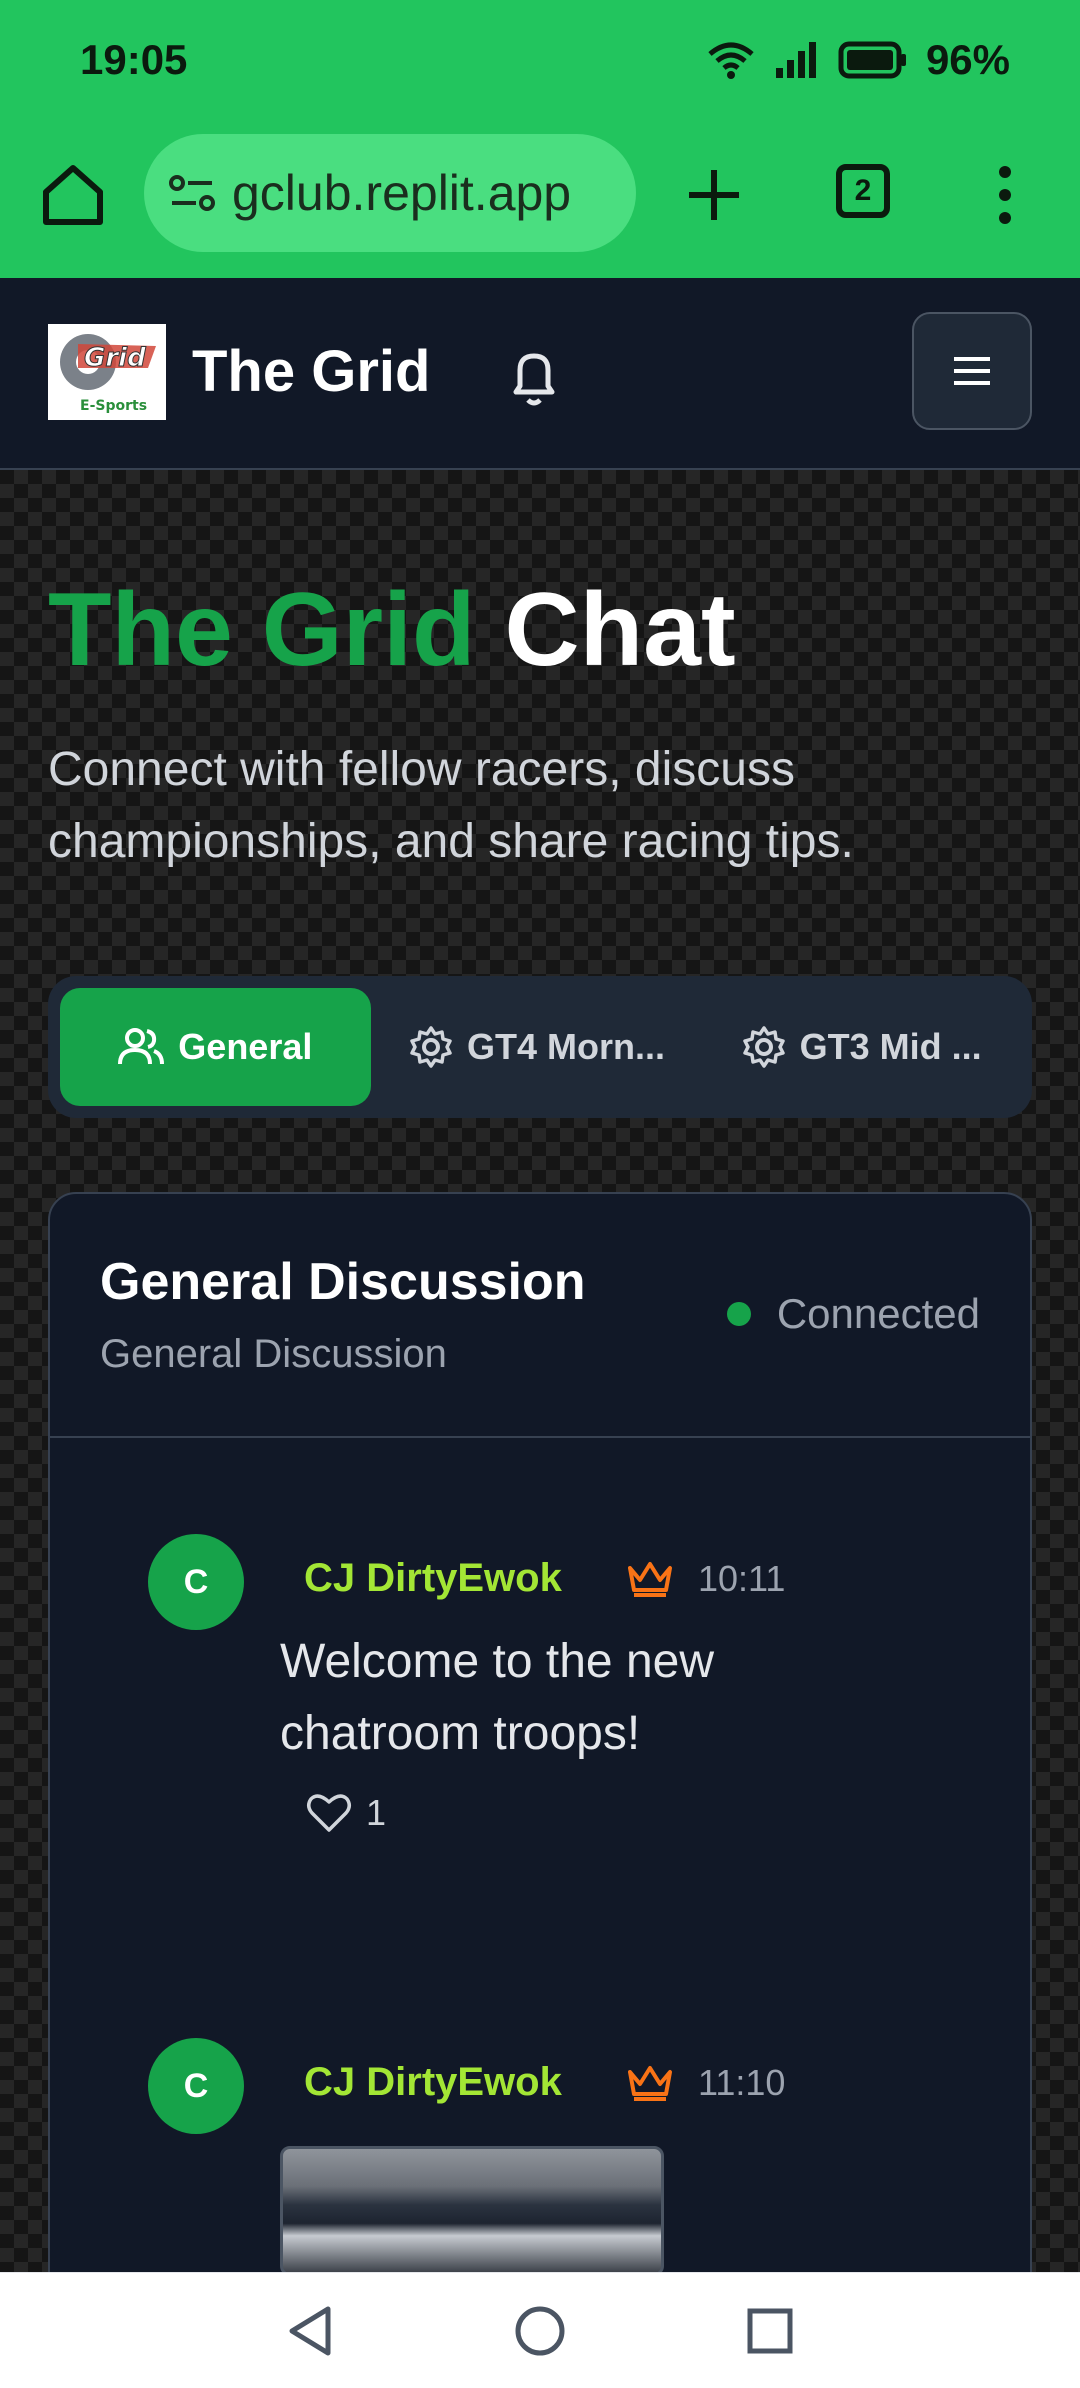  I want to click on system-nav-bar, so click(540, 2330).